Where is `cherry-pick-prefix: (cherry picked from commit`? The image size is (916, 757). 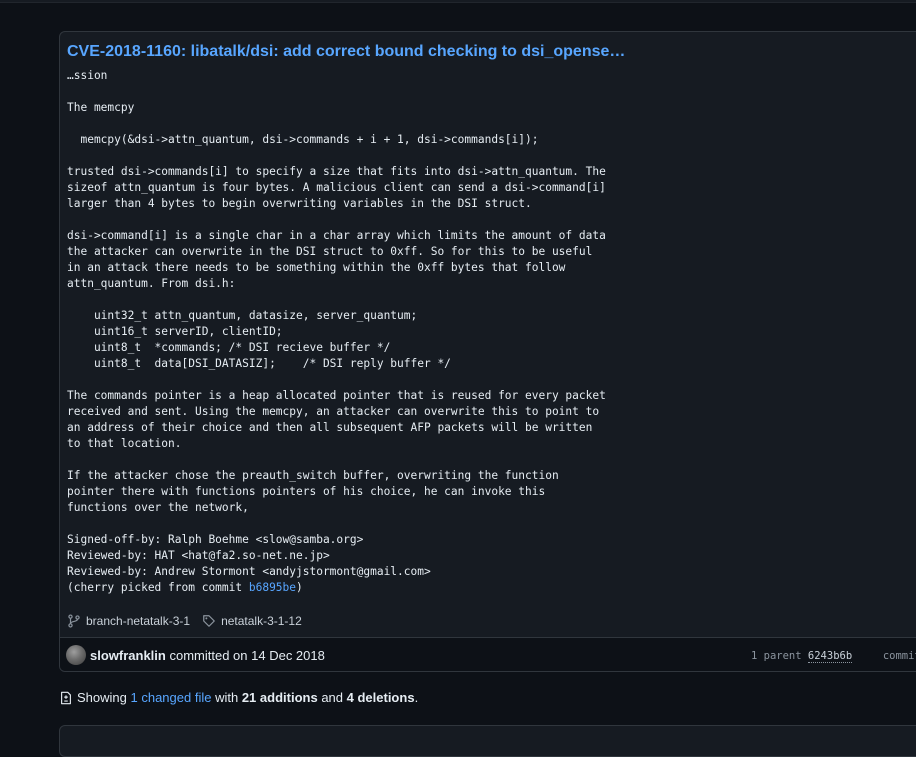
cherry-pick-prefix: (cherry picked from commit is located at coordinates (158, 587).